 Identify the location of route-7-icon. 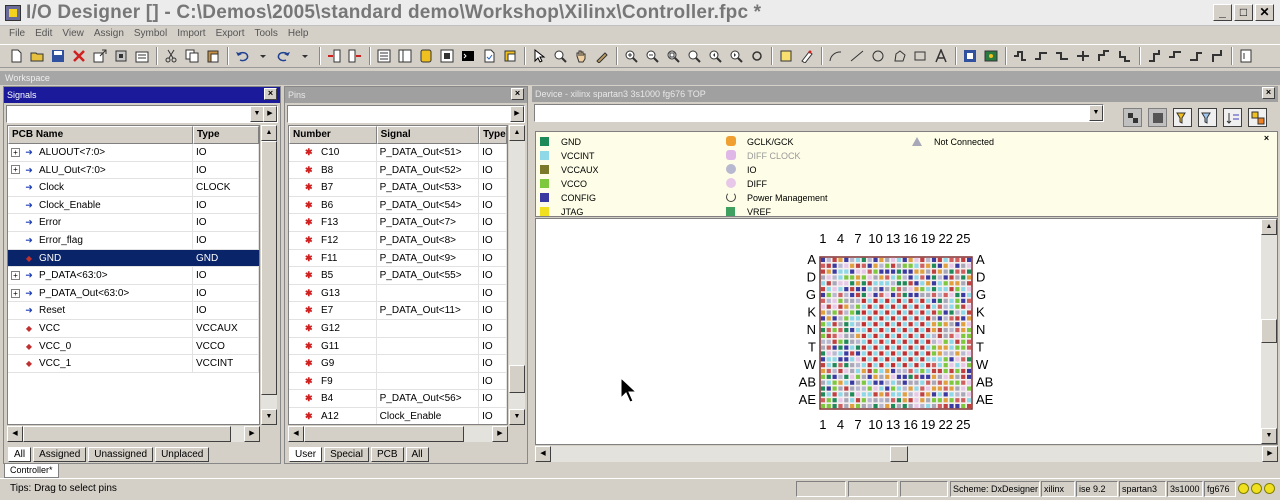
(1153, 56).